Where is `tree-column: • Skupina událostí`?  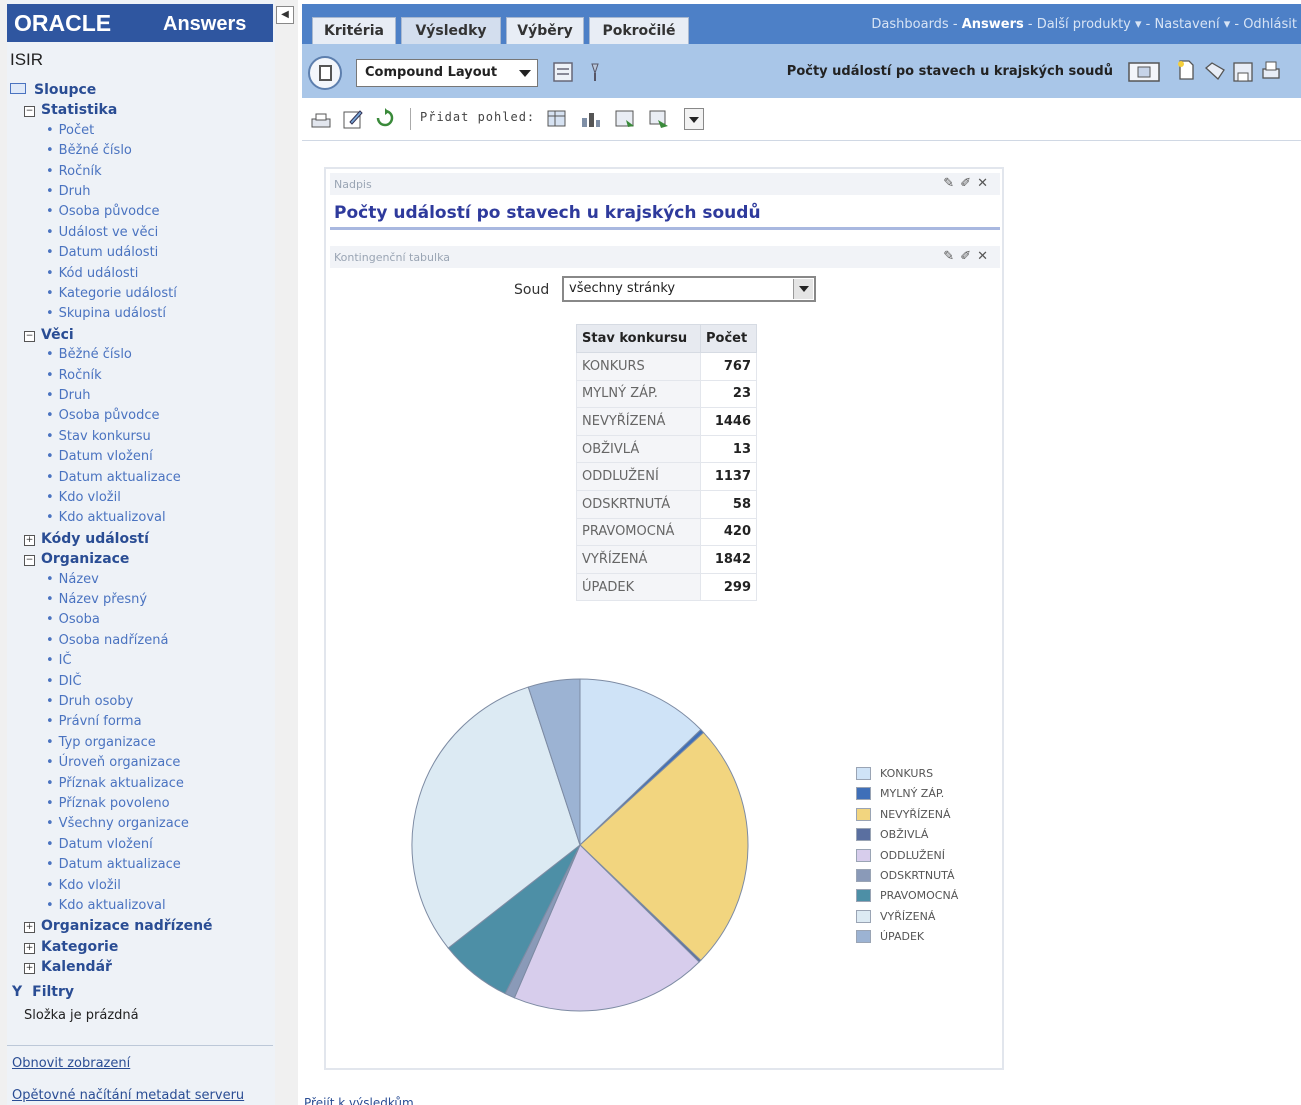
tree-column: • Skupina událostí is located at coordinates (106, 313).